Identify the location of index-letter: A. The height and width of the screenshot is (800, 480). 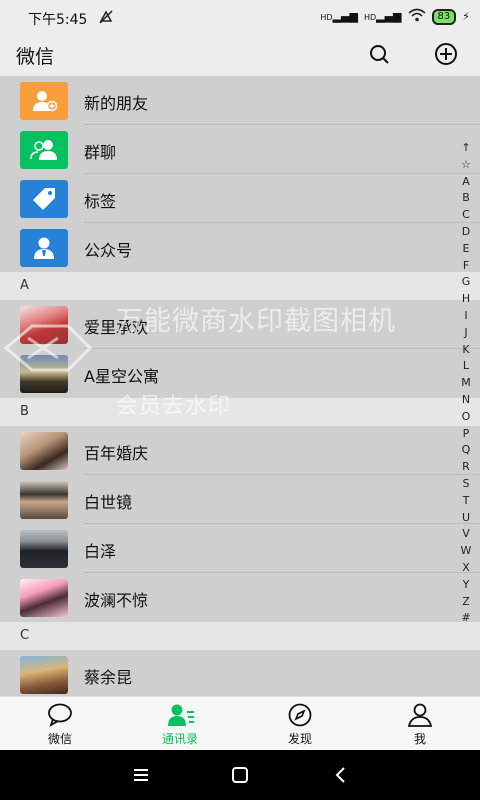
(466, 182).